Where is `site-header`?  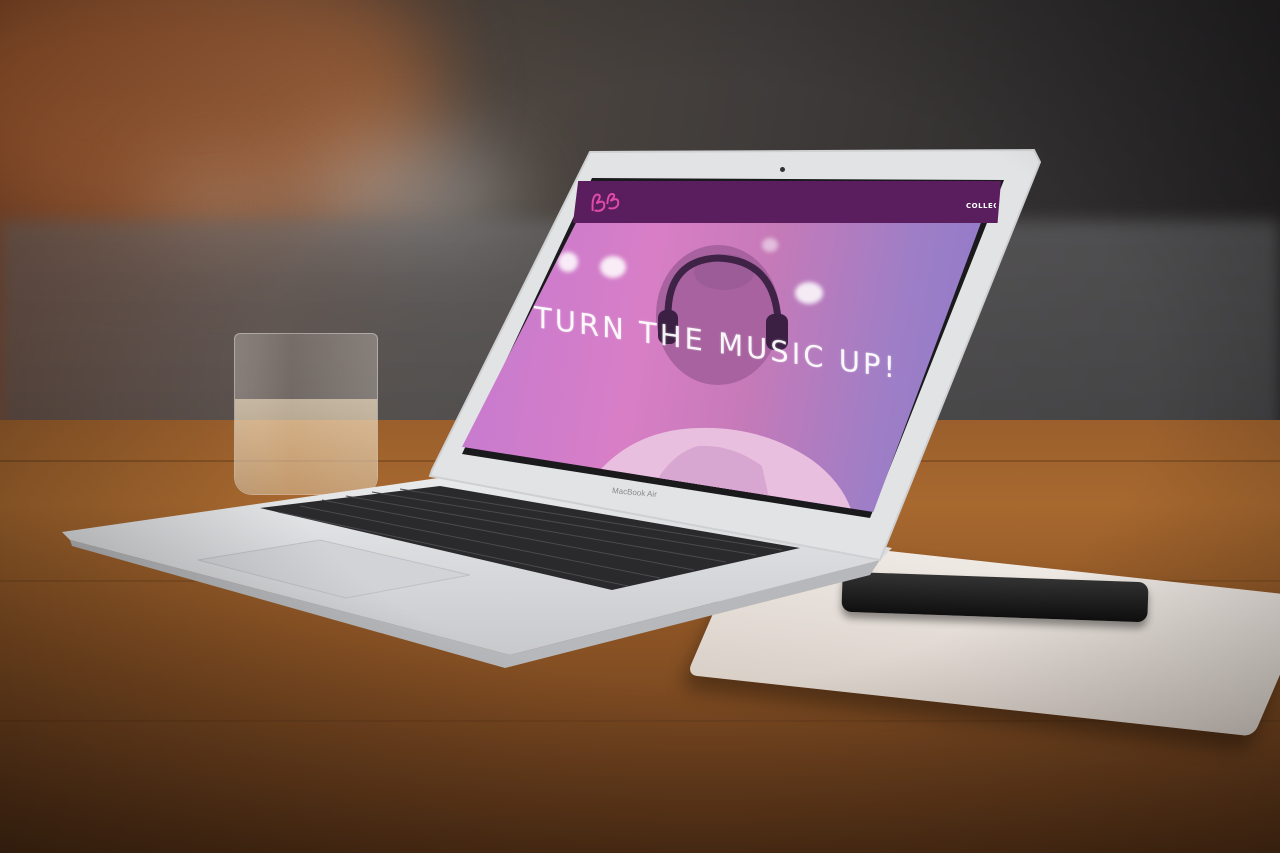 site-header is located at coordinates (787, 202).